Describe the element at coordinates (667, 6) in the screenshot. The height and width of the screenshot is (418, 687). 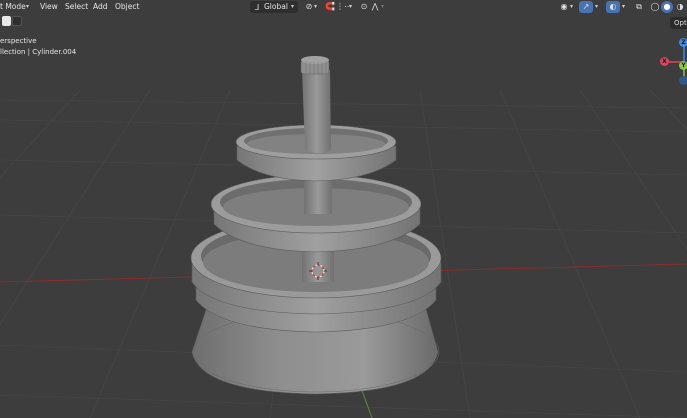
I see `solid-shading-icon: ●` at that location.